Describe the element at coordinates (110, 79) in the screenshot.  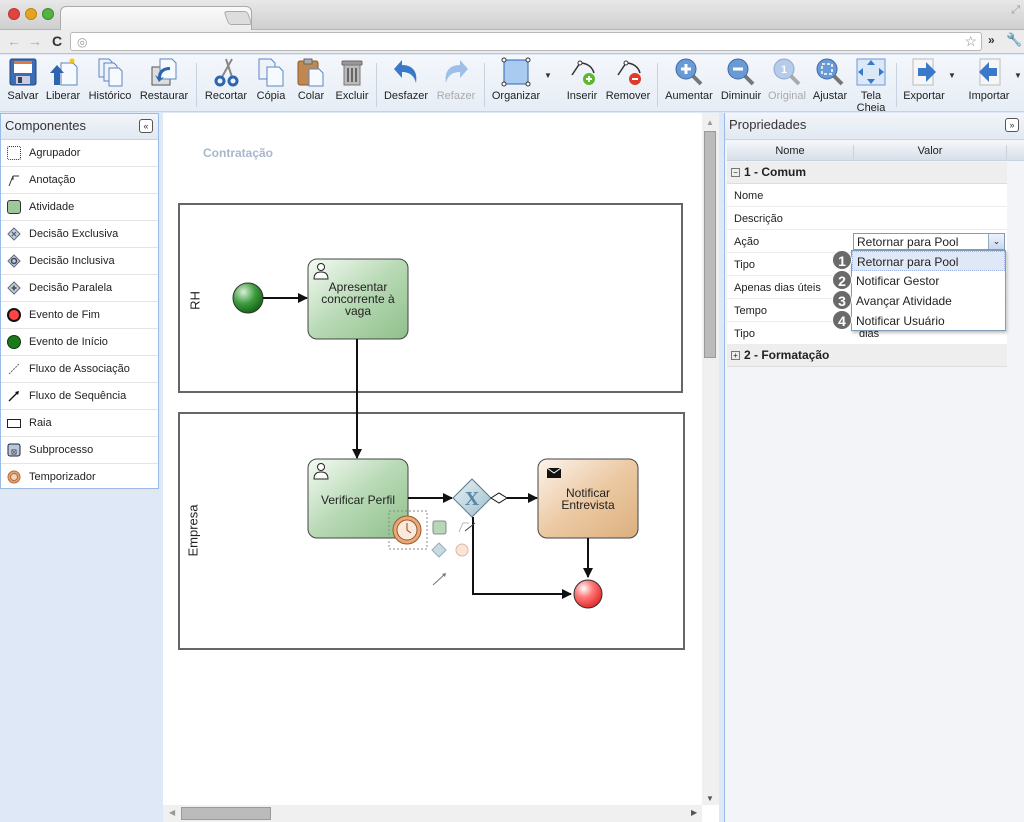
I see `history-button: Histórico` at that location.